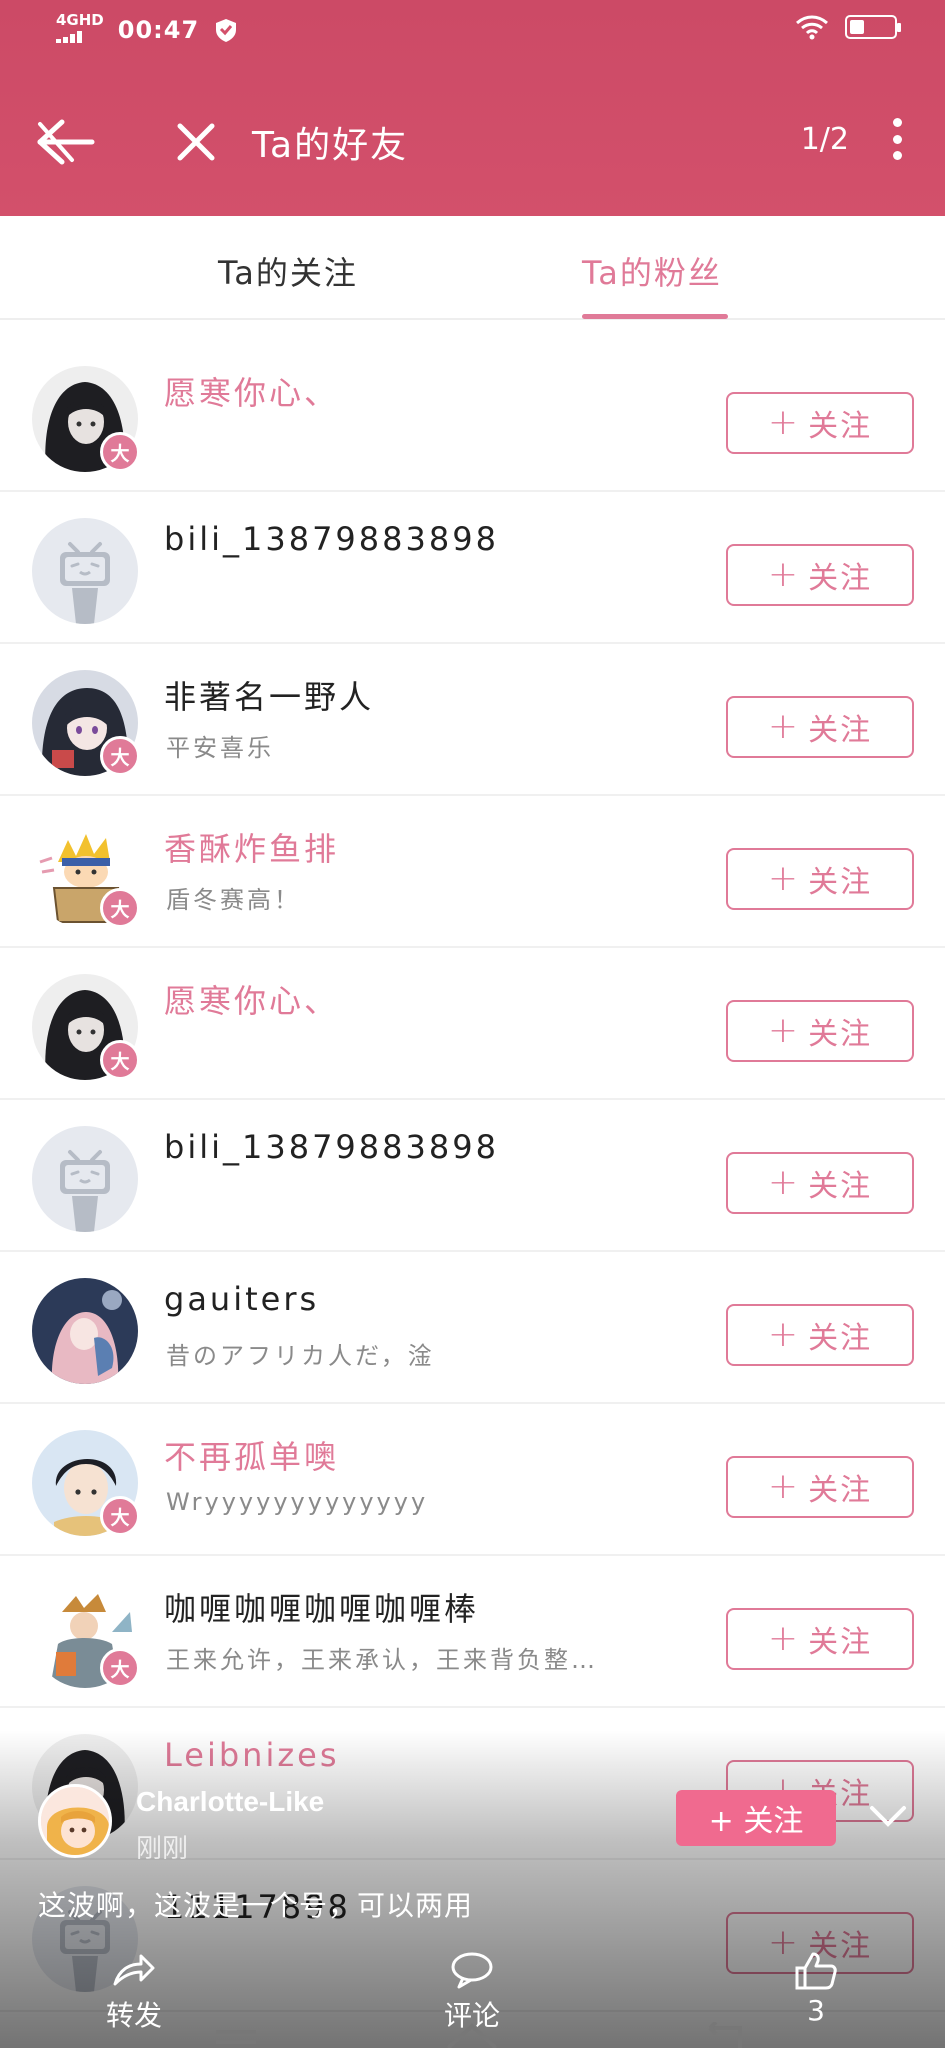 This screenshot has height=2048, width=945. Describe the element at coordinates (873, 27) in the screenshot. I see `battery-icon` at that location.